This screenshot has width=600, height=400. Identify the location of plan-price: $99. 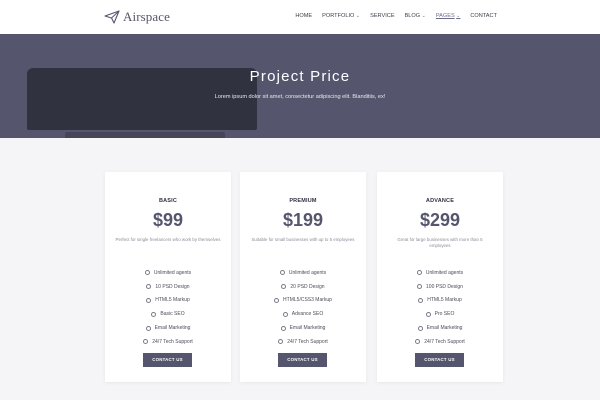
(168, 220).